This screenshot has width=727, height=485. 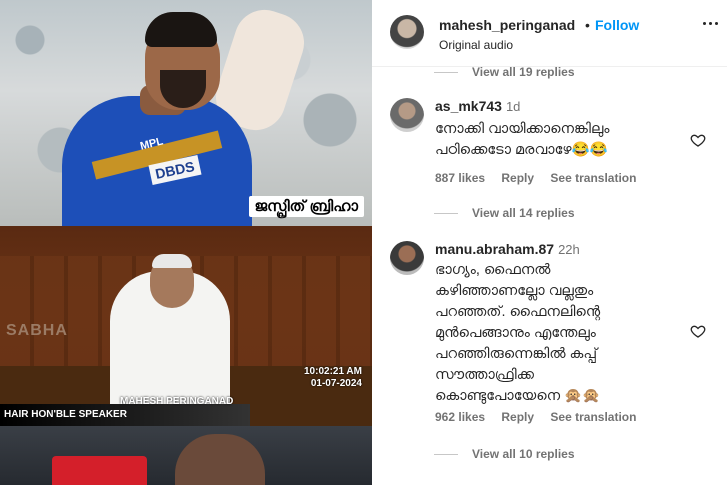 I want to click on author-username: mahesh_peringanad, so click(x=507, y=25).